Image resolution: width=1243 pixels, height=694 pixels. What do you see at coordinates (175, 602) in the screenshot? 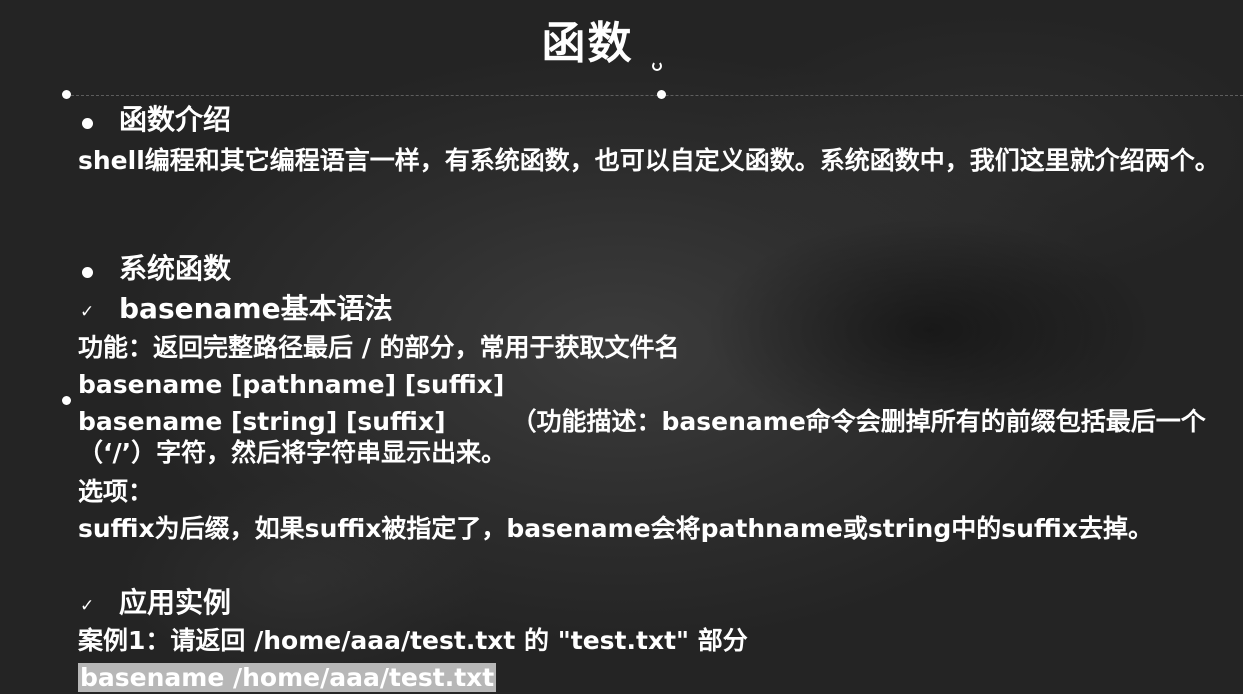
I see `example-heading: 应用实例` at bounding box center [175, 602].